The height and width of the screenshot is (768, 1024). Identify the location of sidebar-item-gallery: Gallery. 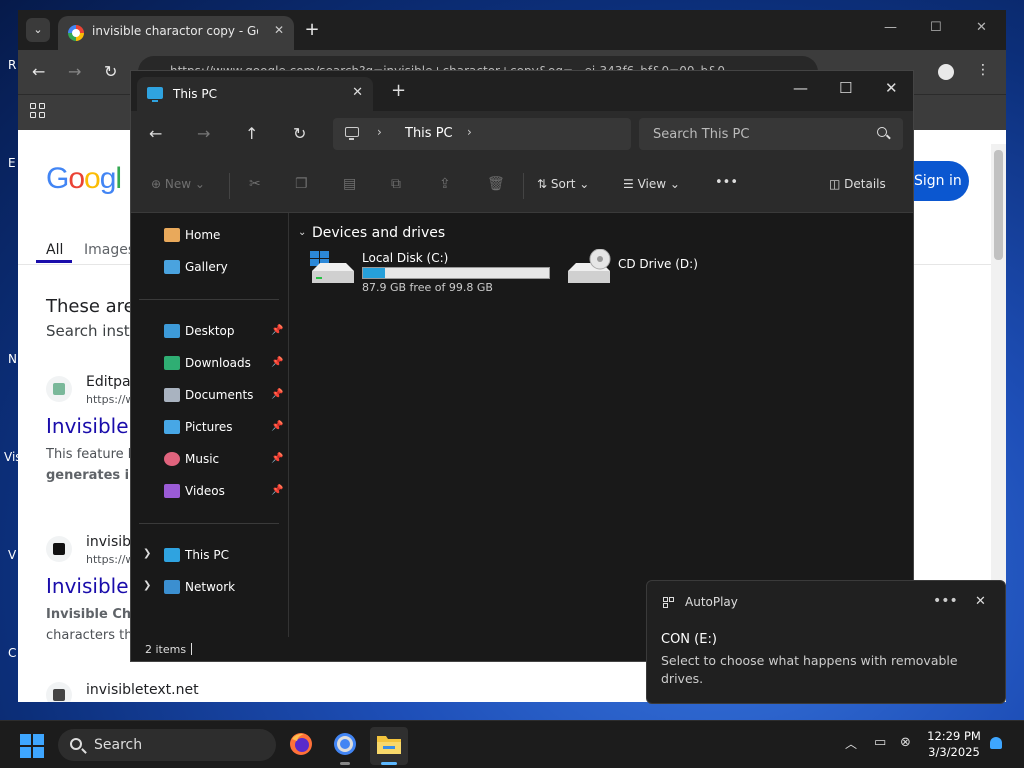
(209, 267).